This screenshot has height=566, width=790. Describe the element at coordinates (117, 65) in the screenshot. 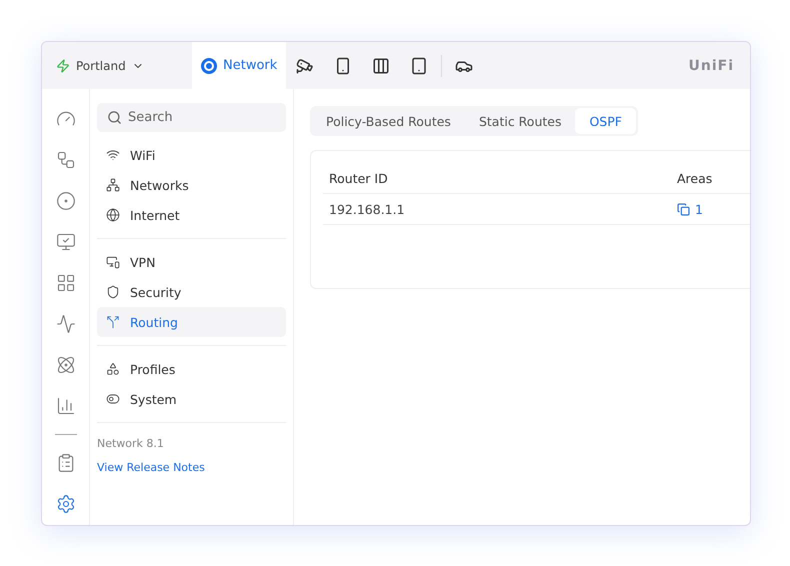

I see `site-selector: Portland` at that location.